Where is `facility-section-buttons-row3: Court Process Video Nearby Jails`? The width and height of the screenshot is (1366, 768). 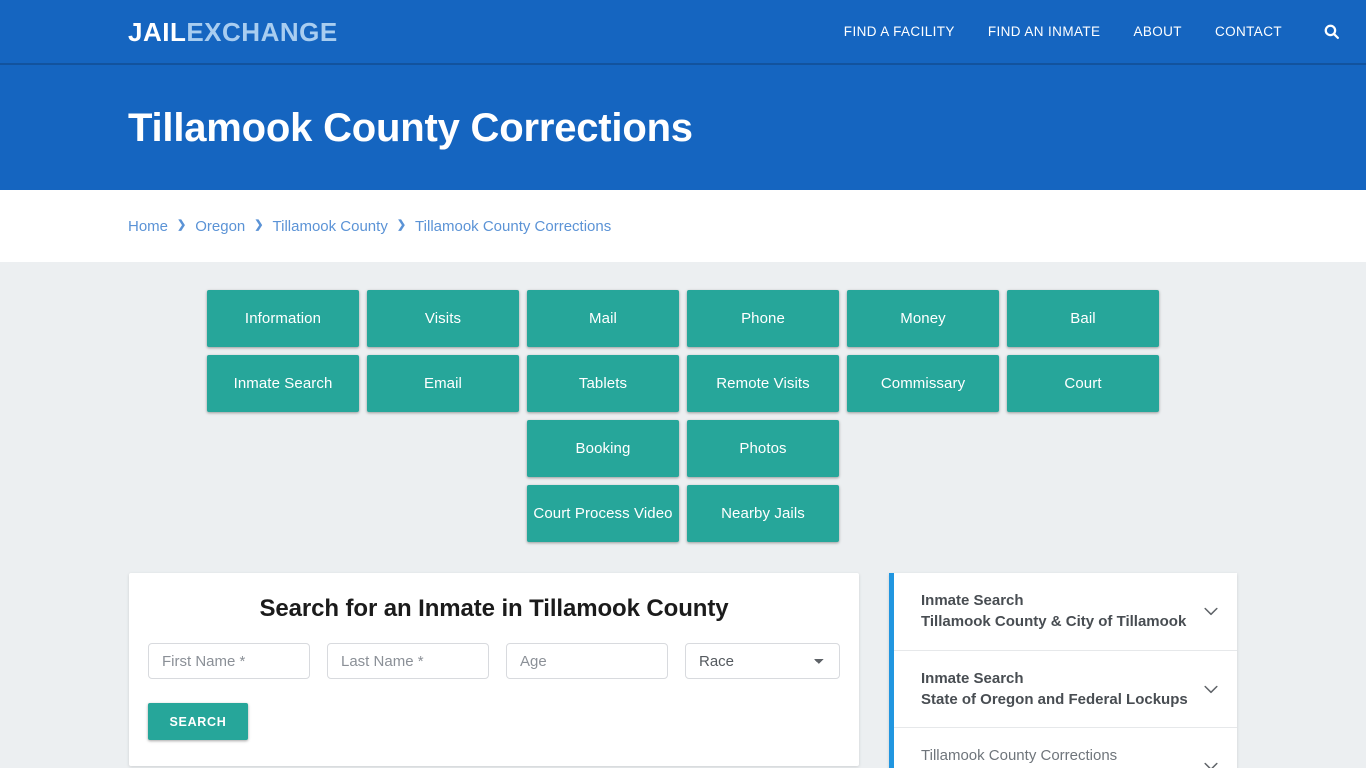
facility-section-buttons-row3: Court Process Video Nearby Jails is located at coordinates (683, 513).